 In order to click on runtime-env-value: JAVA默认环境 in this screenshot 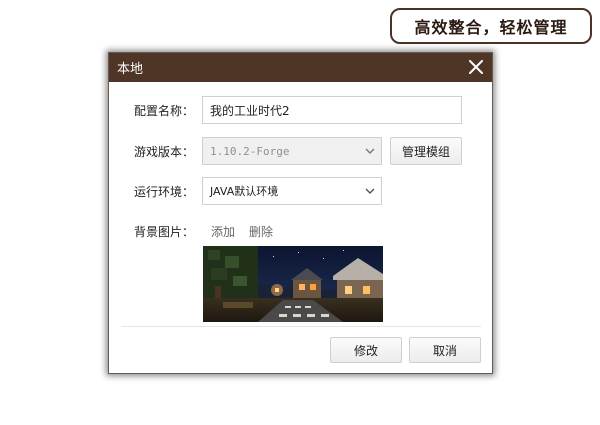, I will do `click(244, 191)`.